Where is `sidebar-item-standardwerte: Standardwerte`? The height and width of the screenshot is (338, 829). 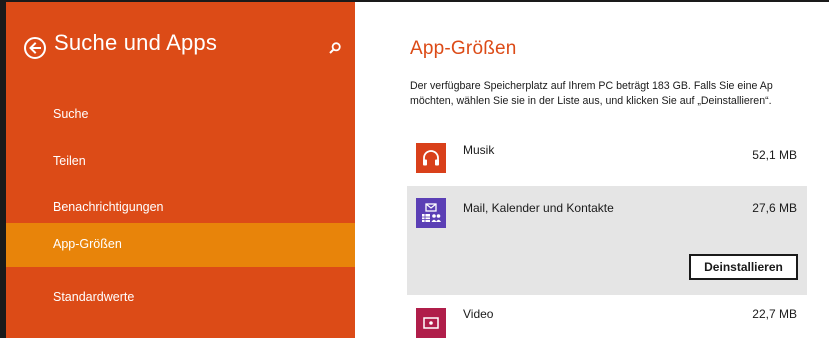 sidebar-item-standardwerte: Standardwerte is located at coordinates (180, 298).